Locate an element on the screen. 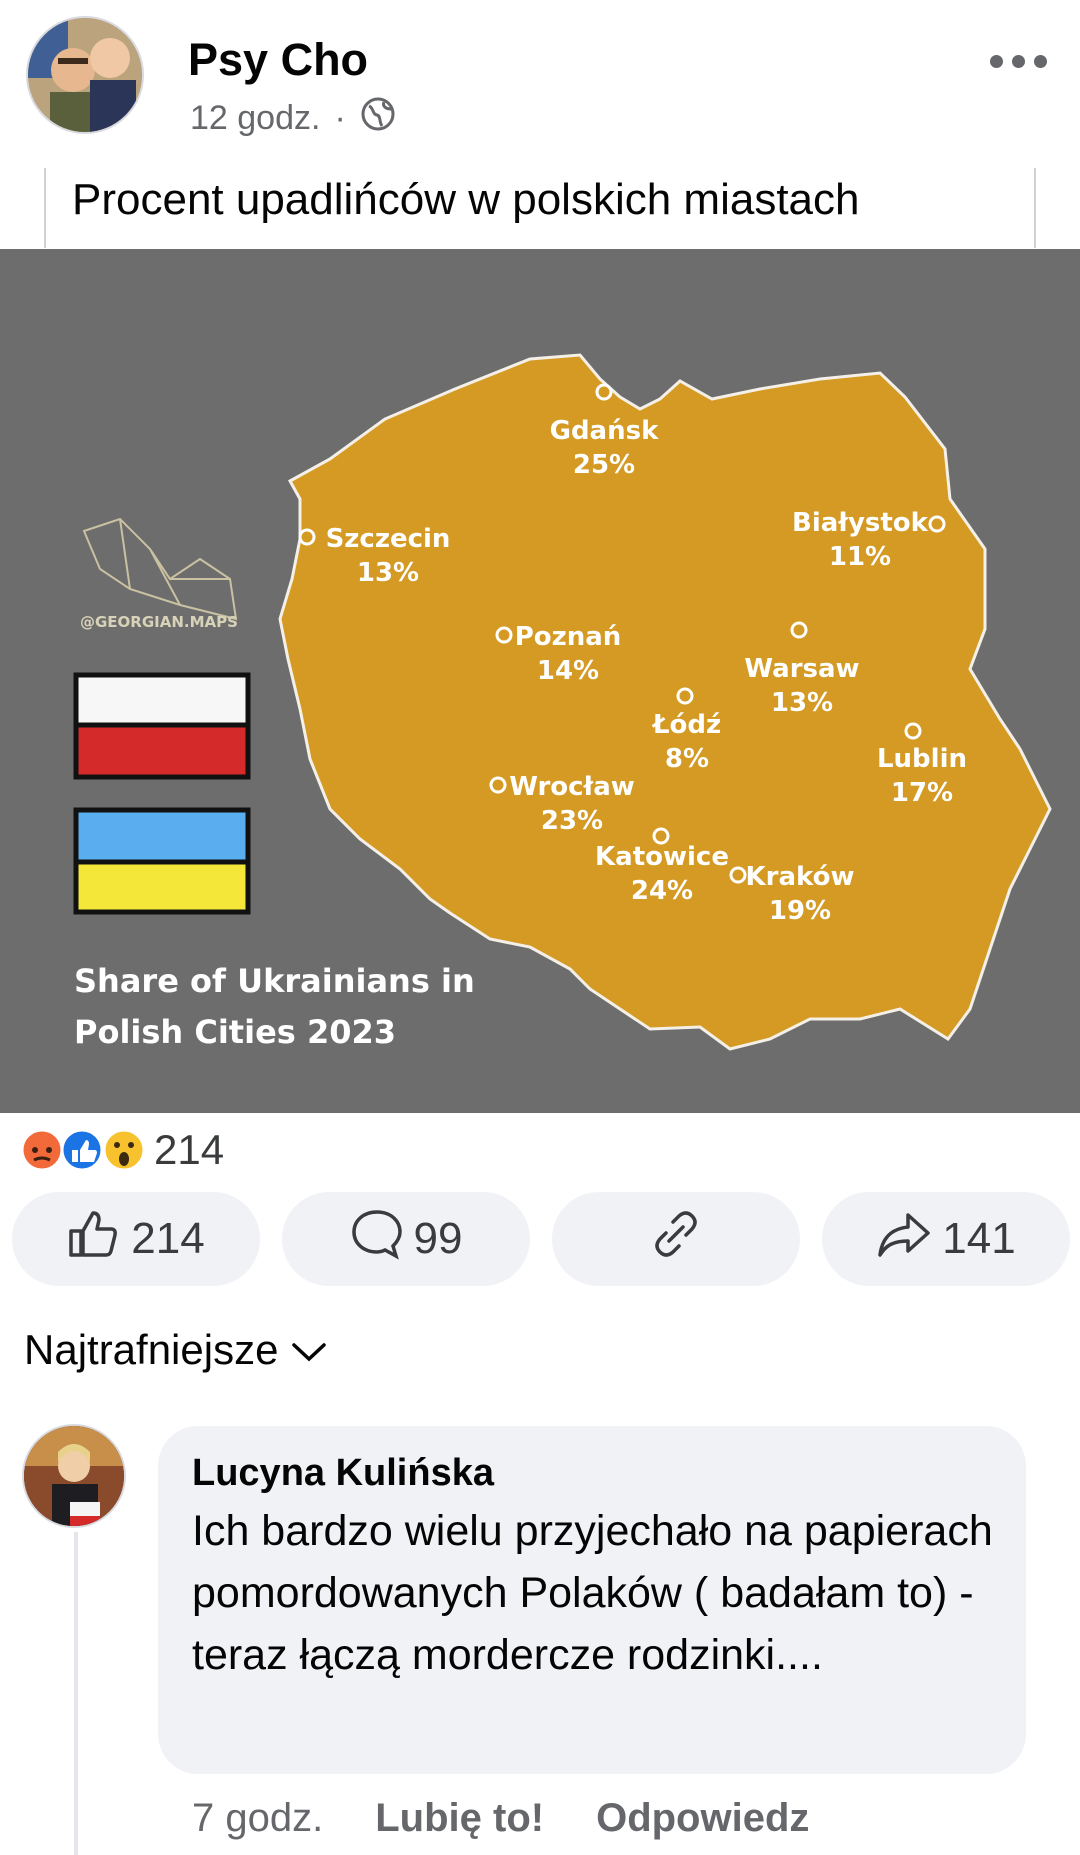 This screenshot has width=1080, height=1855. more-options-icon is located at coordinates (1020, 61).